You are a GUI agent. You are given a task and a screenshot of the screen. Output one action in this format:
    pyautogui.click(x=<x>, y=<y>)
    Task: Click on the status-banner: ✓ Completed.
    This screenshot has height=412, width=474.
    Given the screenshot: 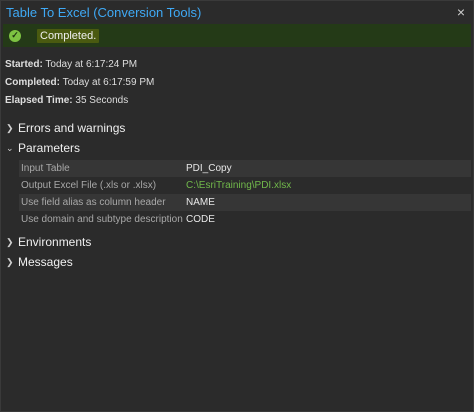 What is the action you would take?
    pyautogui.click(x=237, y=35)
    